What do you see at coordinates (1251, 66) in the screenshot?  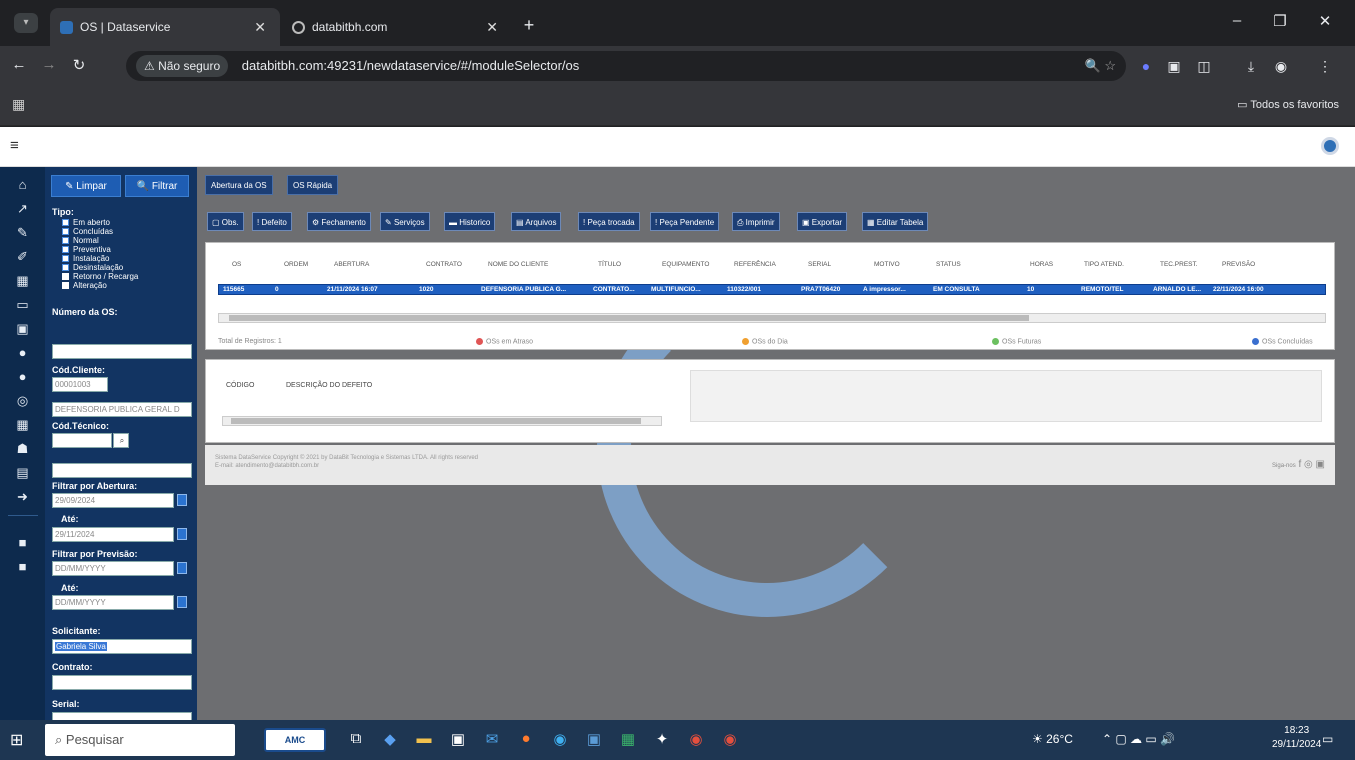 I see `download-icon: ⤓` at bounding box center [1251, 66].